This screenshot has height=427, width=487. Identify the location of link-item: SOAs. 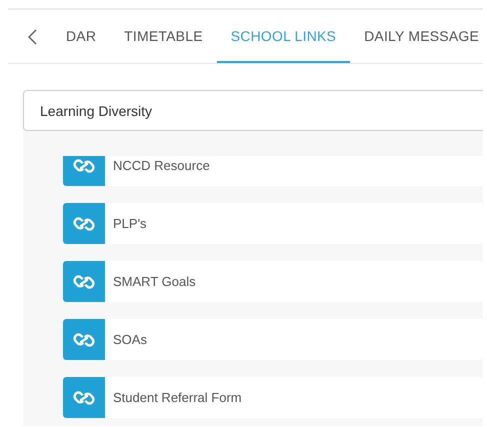
(273, 339).